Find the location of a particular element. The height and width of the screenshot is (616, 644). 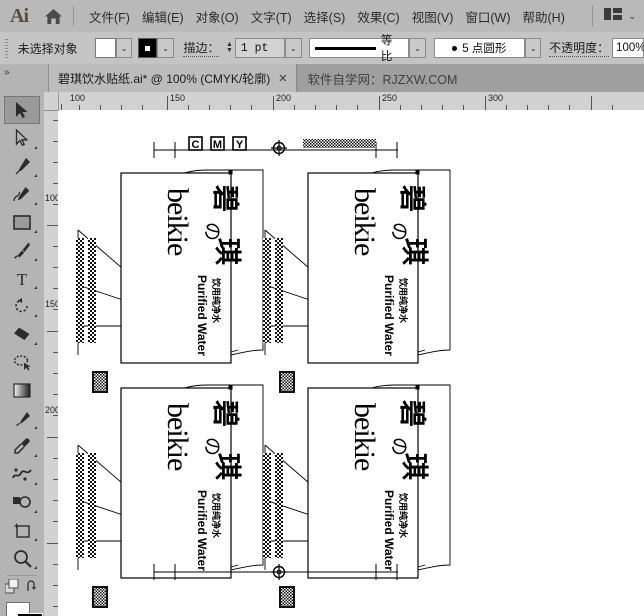

tool-rotate is located at coordinates (22, 306).